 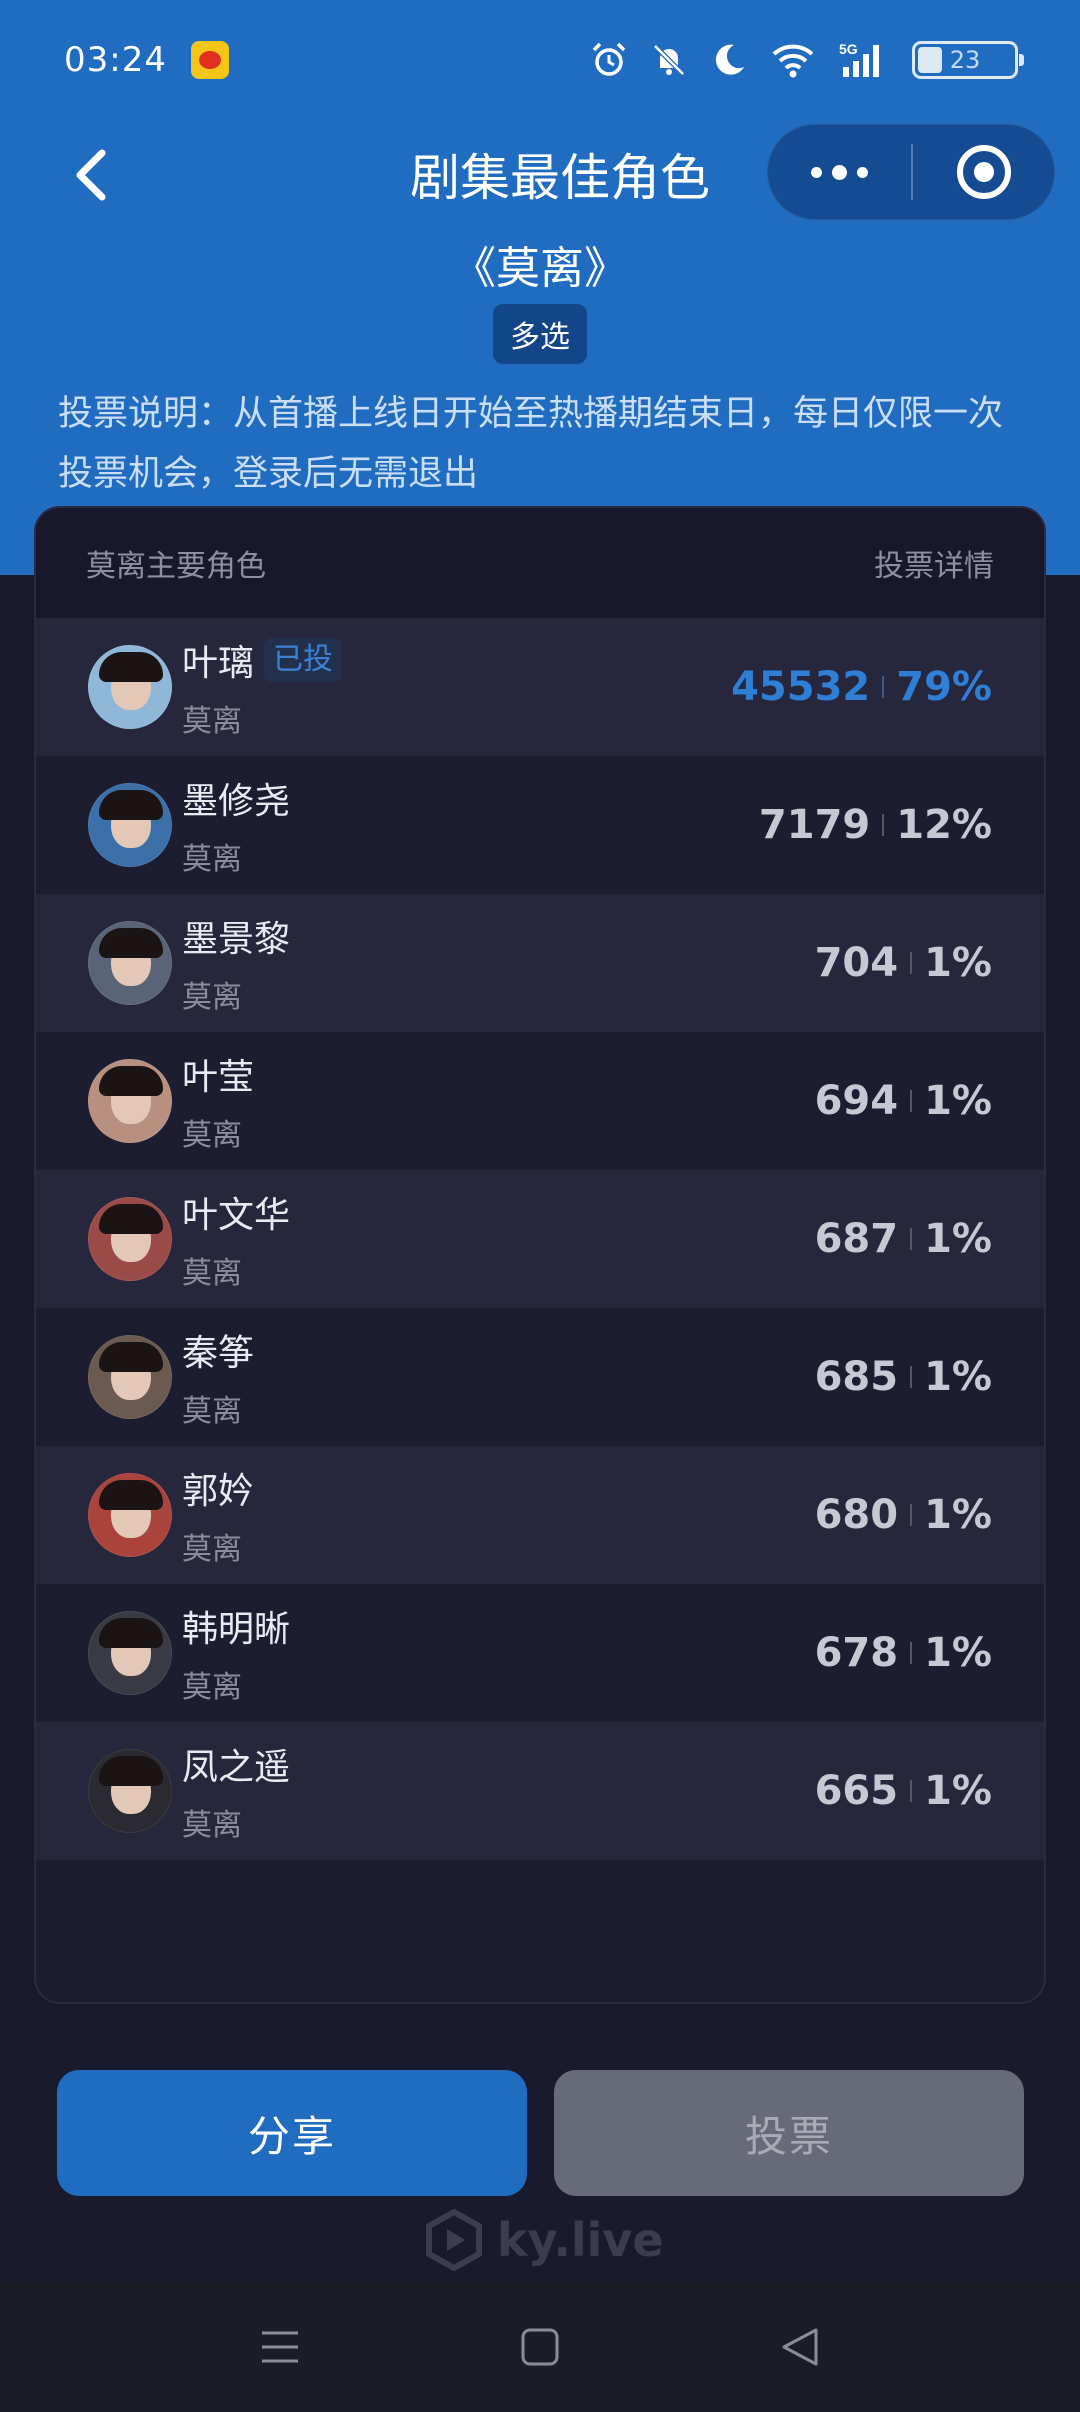 What do you see at coordinates (540, 334) in the screenshot?
I see `multi-select-badge: 多选` at bounding box center [540, 334].